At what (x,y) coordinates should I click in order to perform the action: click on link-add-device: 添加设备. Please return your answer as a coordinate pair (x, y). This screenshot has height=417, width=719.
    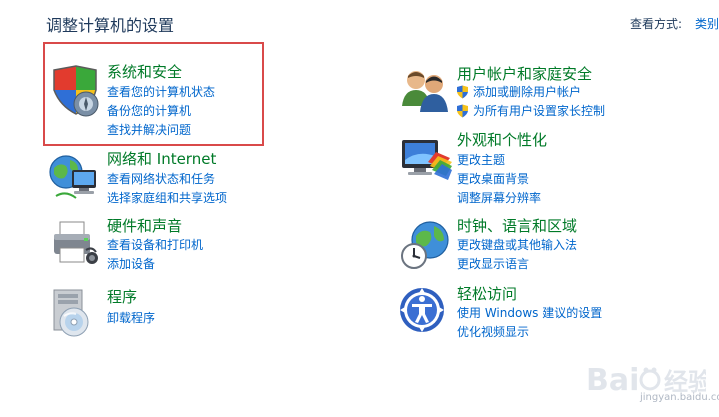
    Looking at the image, I should click on (131, 264).